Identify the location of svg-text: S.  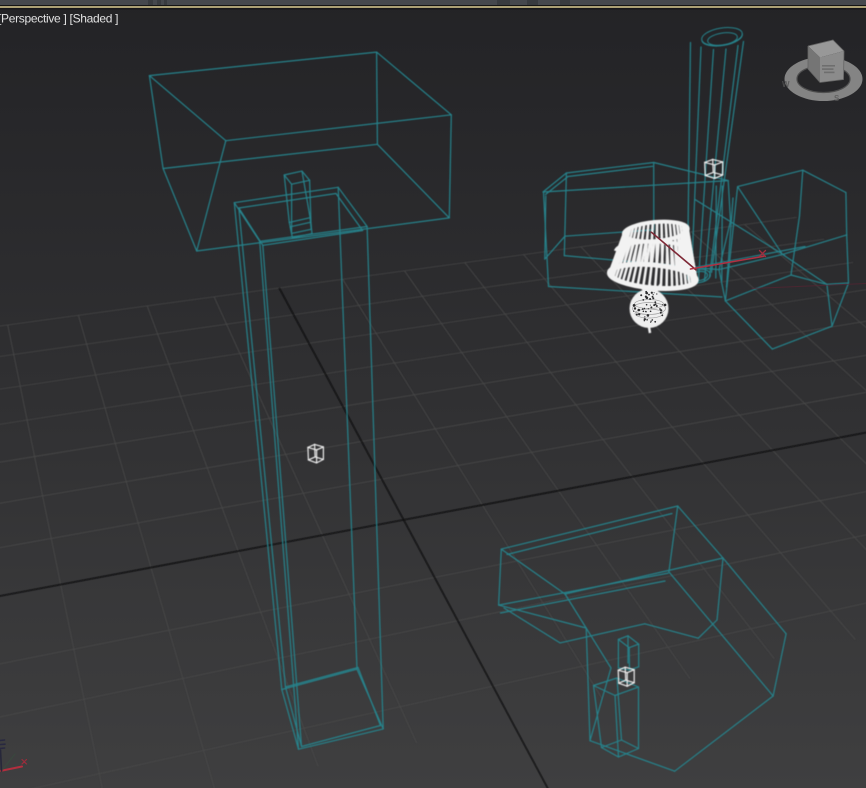
(837, 98).